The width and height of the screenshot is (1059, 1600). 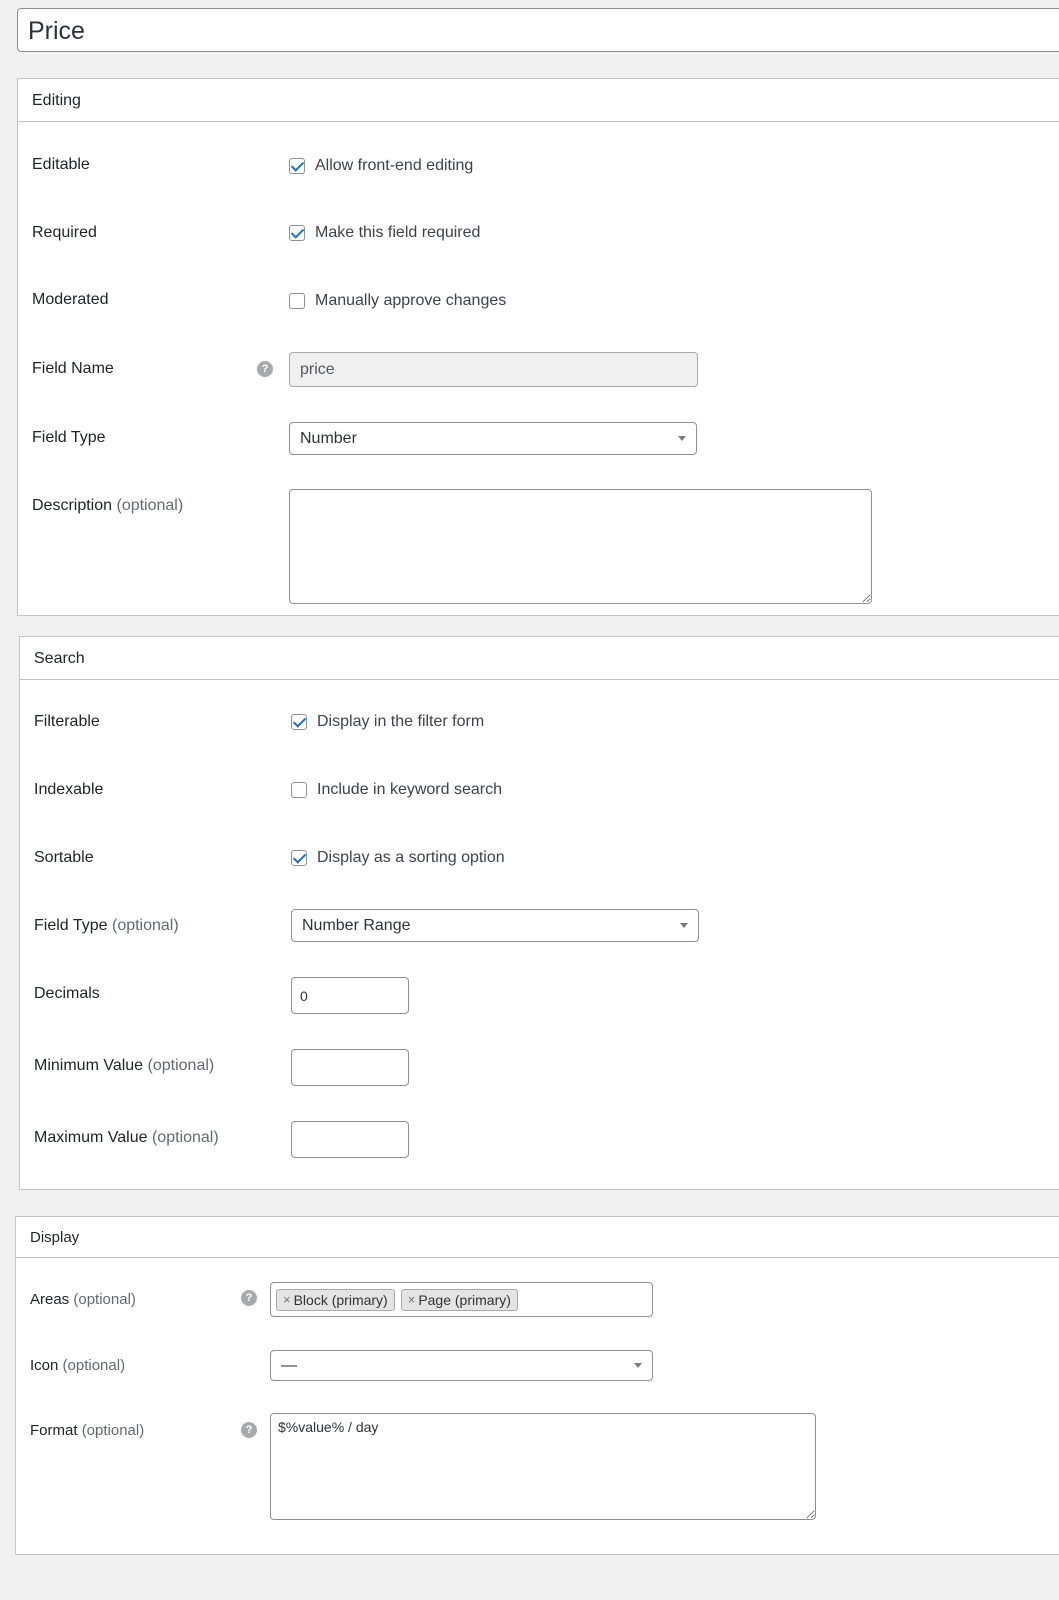 I want to click on editable-checkbox-row: Allow front-end editing, so click(x=381, y=166).